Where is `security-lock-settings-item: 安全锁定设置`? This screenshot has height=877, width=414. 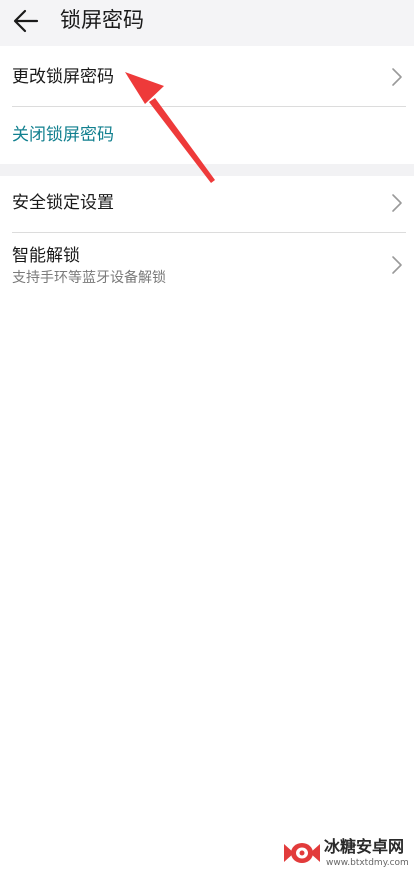
security-lock-settings-item: 安全锁定设置 is located at coordinates (207, 204).